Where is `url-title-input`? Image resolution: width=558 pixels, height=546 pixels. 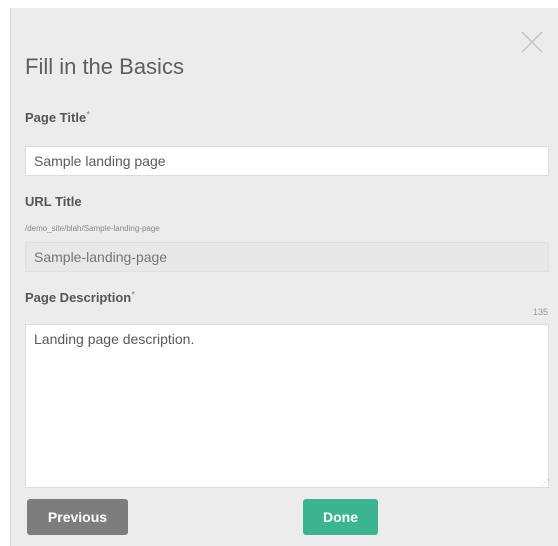 url-title-input is located at coordinates (287, 257).